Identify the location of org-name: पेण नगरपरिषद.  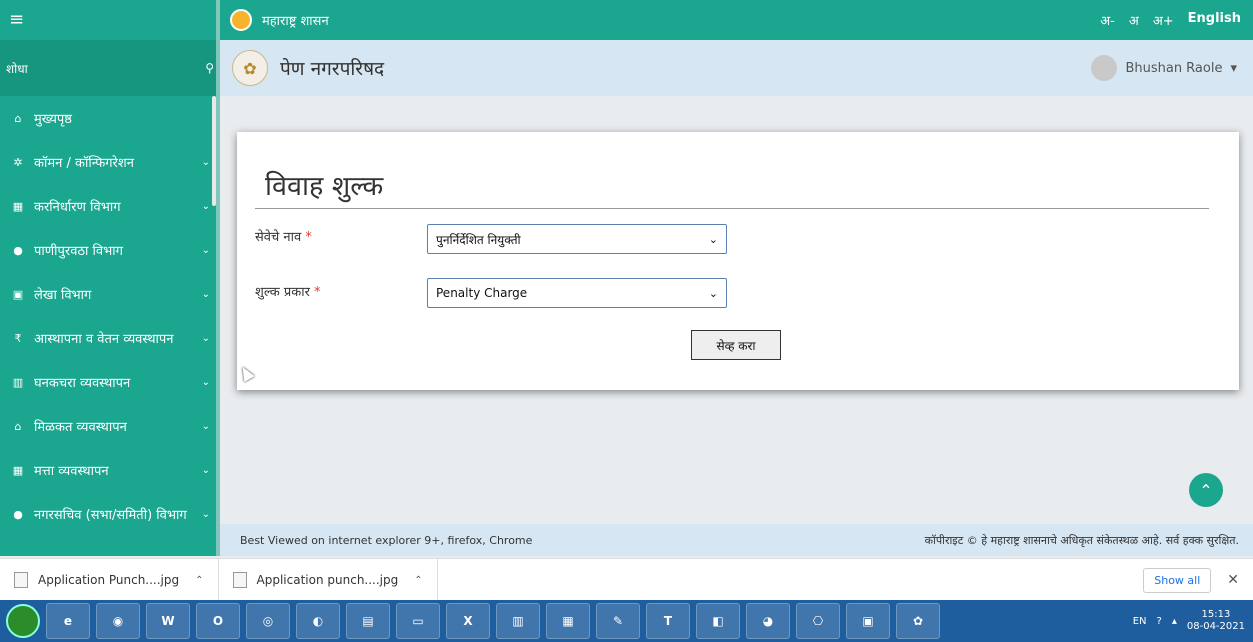
(332, 69).